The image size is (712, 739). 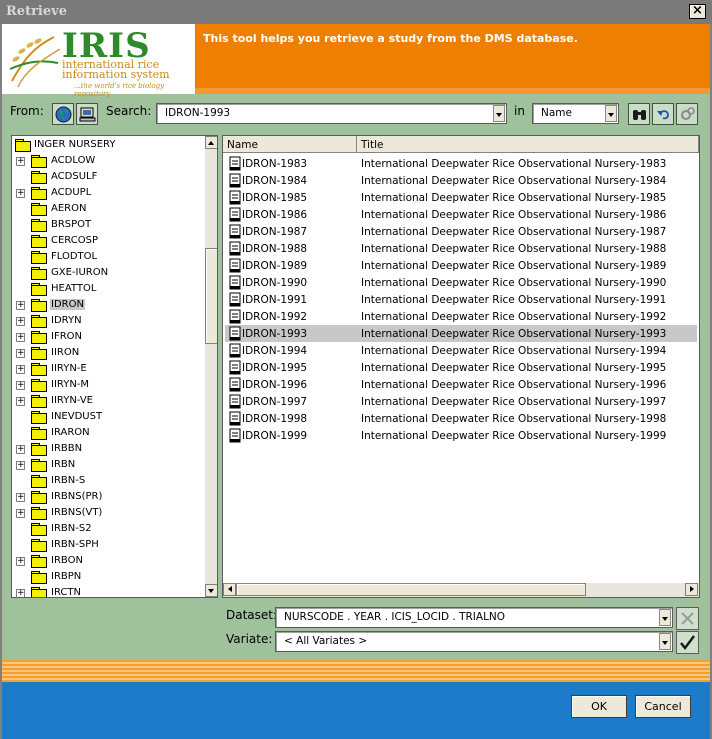 I want to click on tree-item: BRSPOT, so click(x=108, y=225).